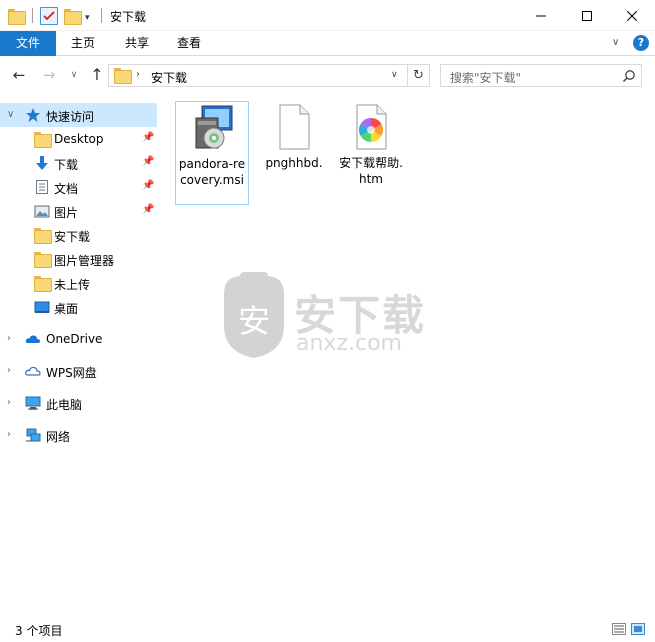 This screenshot has height=642, width=655. What do you see at coordinates (33, 403) in the screenshot?
I see `computer-icon` at bounding box center [33, 403].